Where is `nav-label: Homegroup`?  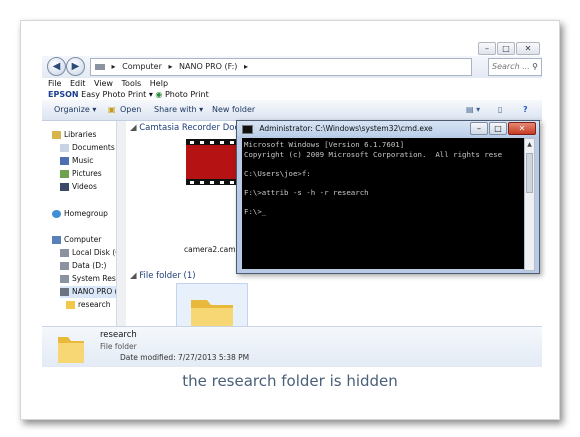 nav-label: Homegroup is located at coordinates (86, 213).